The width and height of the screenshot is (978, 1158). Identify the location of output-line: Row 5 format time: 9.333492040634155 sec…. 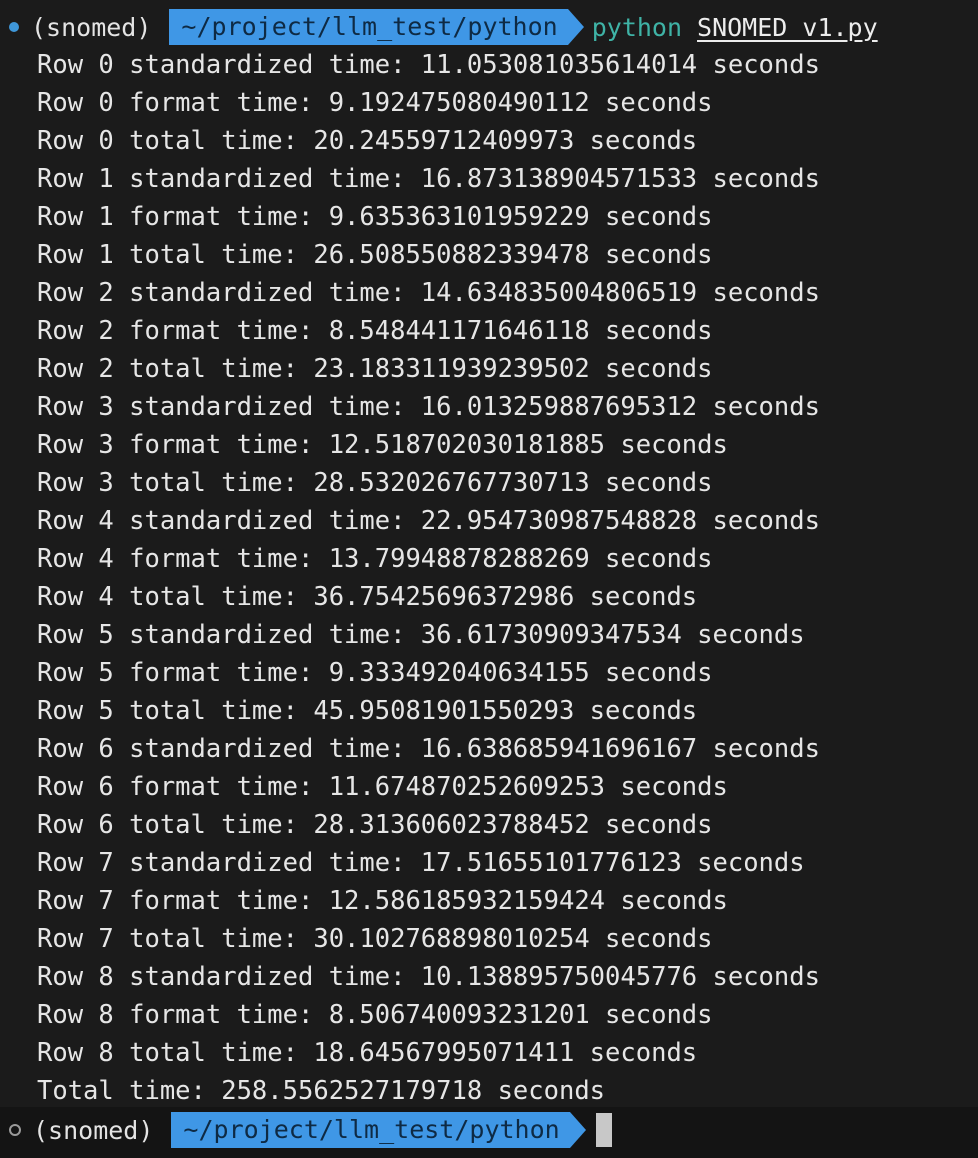
(375, 673).